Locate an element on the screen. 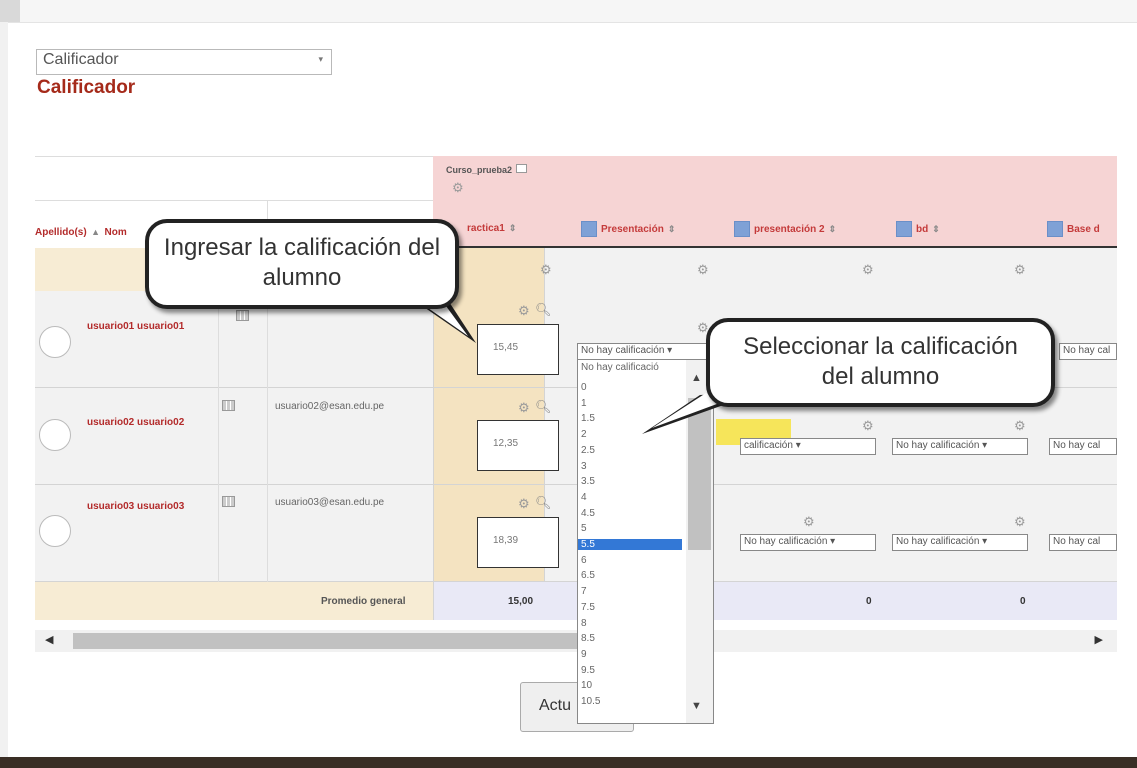  callout-select-grade: Seleccionar la calificación del alumno is located at coordinates (880, 362).